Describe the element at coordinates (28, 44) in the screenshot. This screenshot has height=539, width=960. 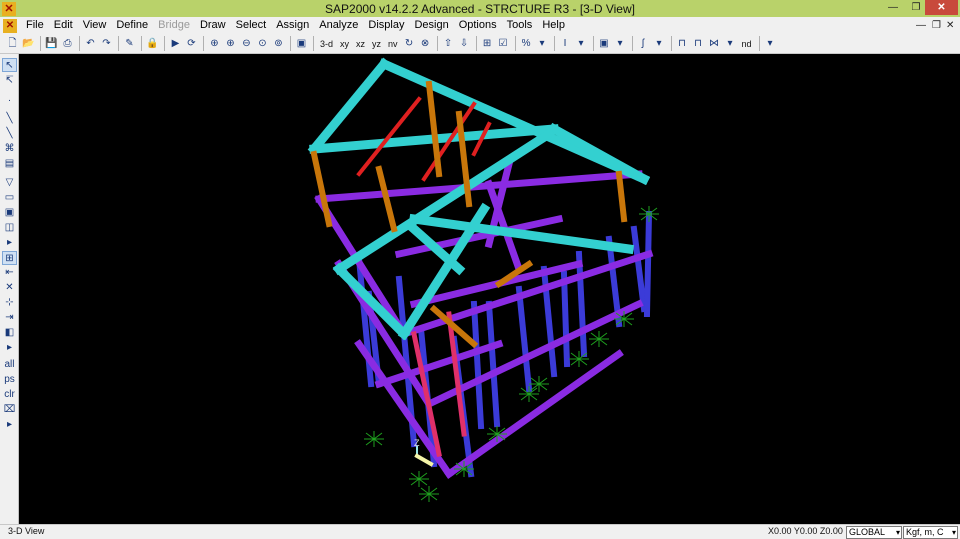
I see `open-icon: 📂` at that location.